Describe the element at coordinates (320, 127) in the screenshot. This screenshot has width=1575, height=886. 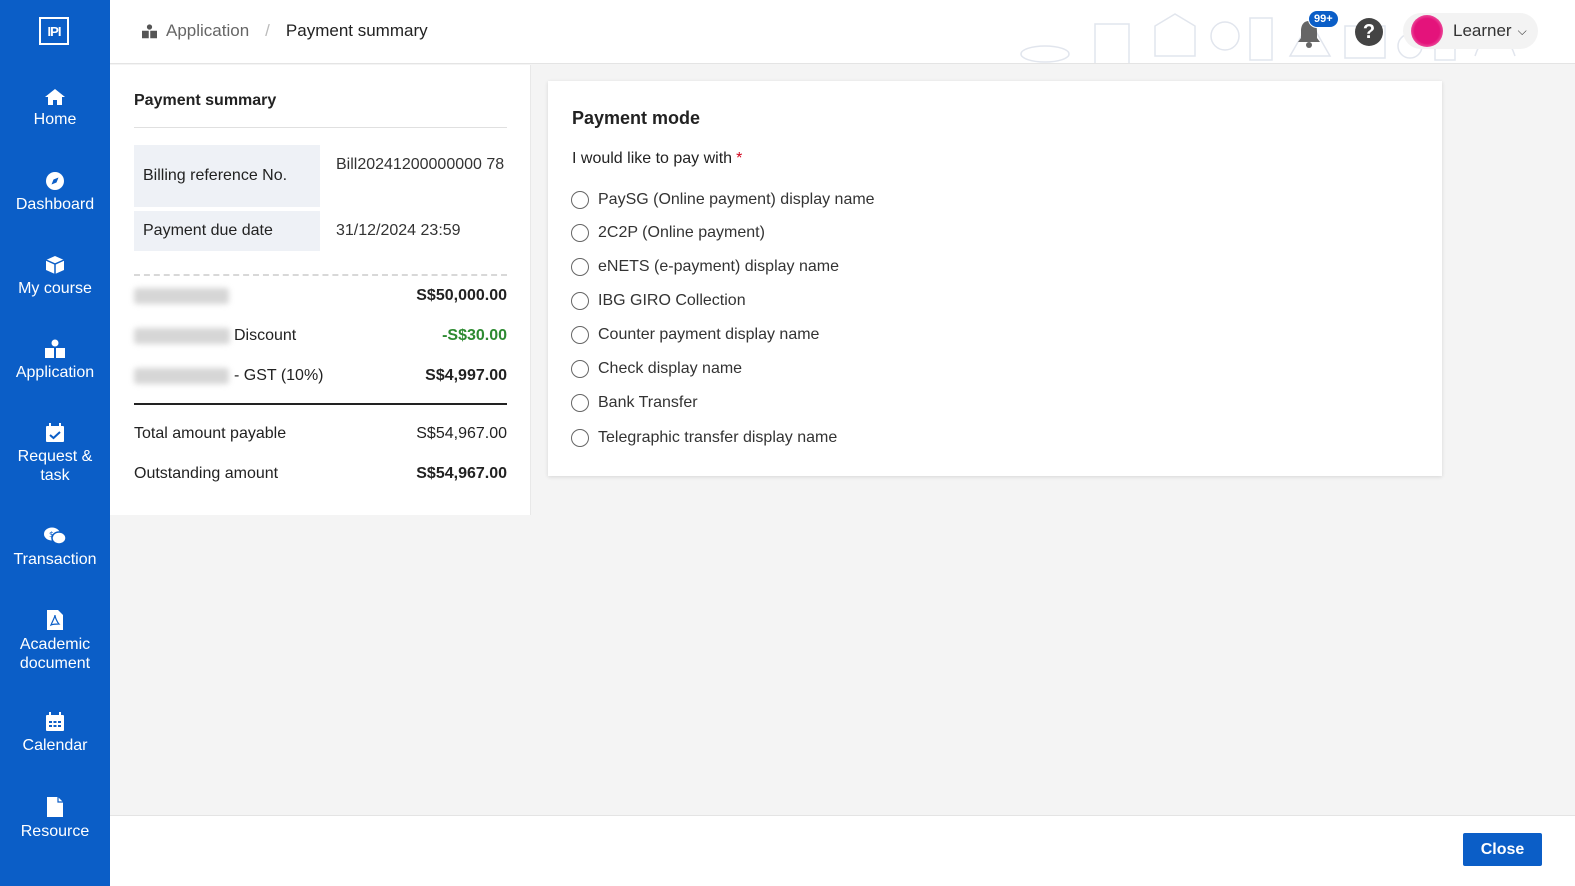
I see `divider` at that location.